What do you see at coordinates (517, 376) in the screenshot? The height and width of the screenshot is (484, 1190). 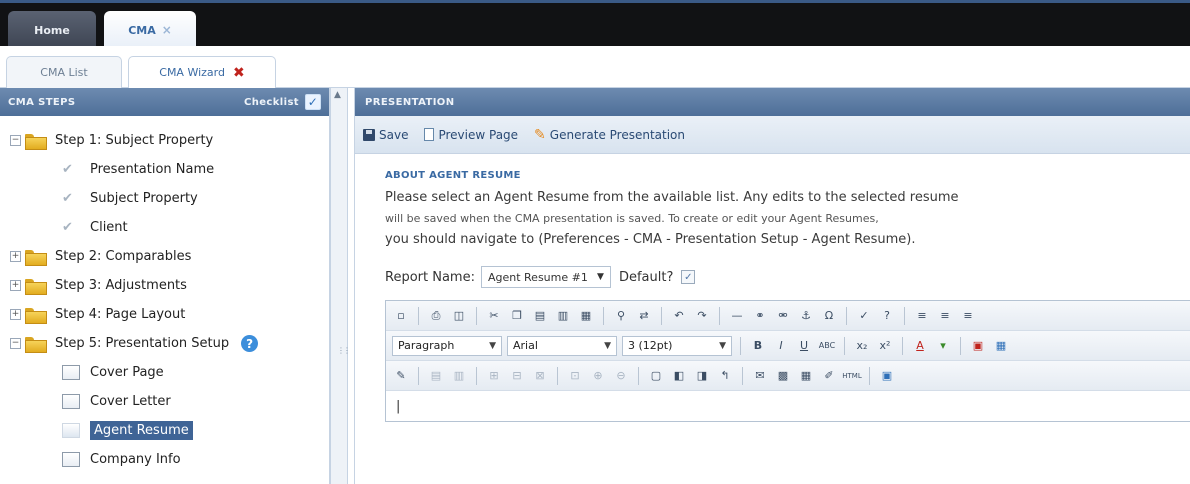 I see `delete-row-icon: ⊟` at bounding box center [517, 376].